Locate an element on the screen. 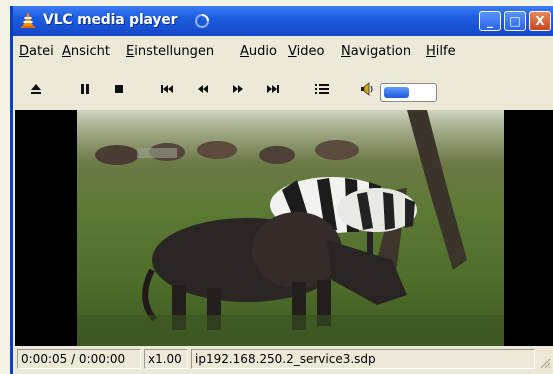 This screenshot has width=553, height=374. minimize-button: _ is located at coordinates (490, 21).